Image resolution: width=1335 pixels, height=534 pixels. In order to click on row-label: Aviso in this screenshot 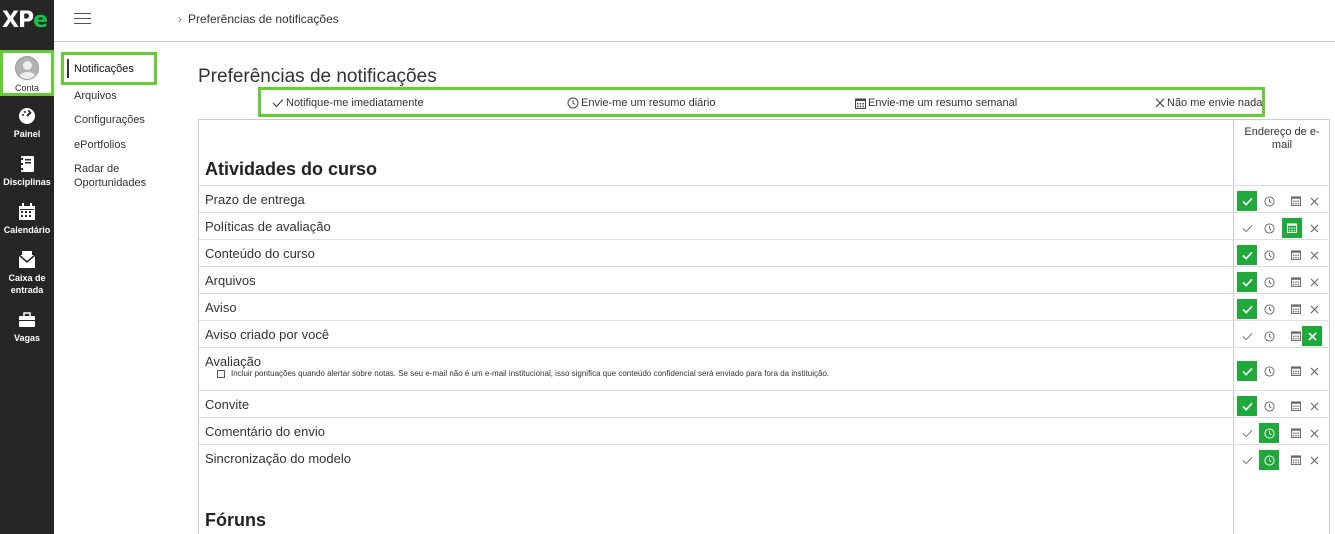, I will do `click(221, 307)`.